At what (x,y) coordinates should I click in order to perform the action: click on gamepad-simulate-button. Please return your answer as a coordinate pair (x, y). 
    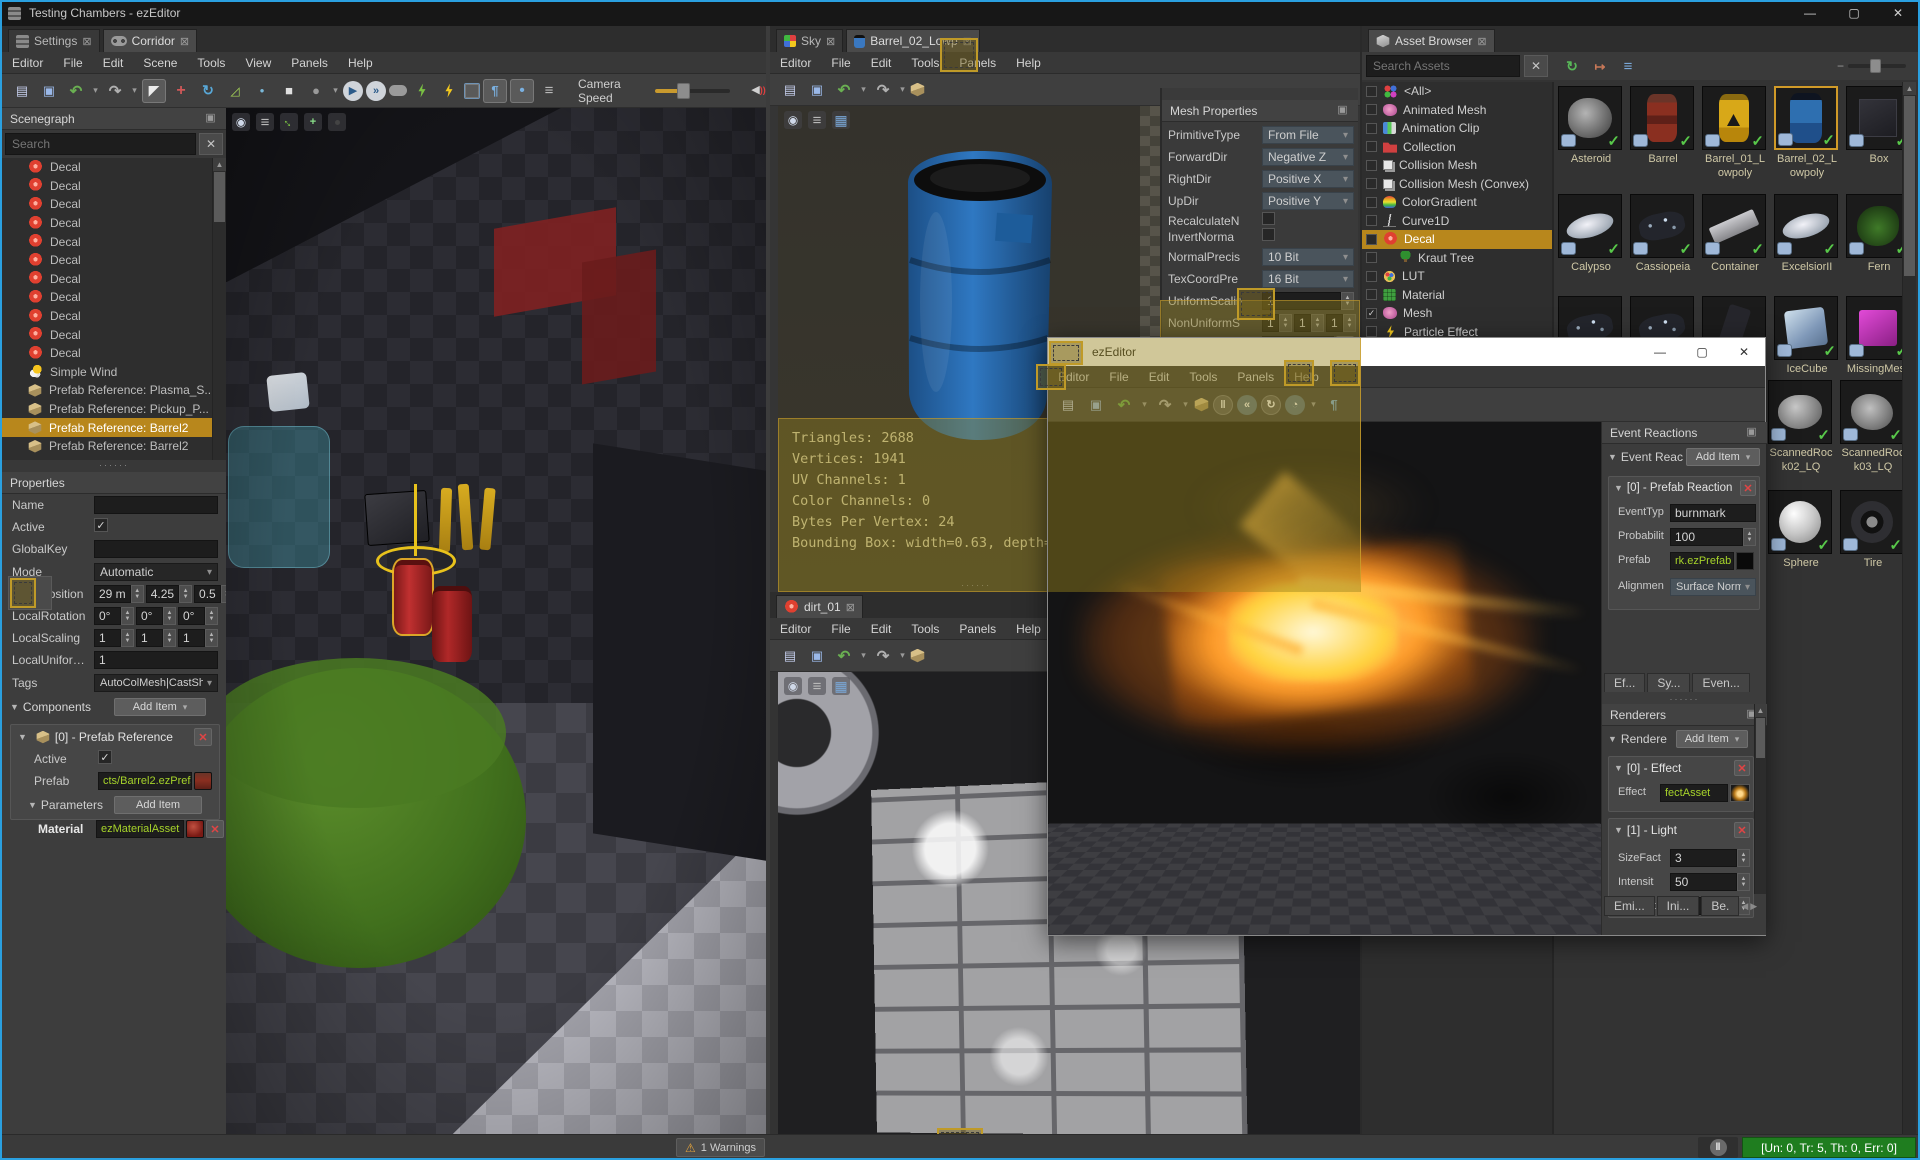
    Looking at the image, I should click on (398, 90).